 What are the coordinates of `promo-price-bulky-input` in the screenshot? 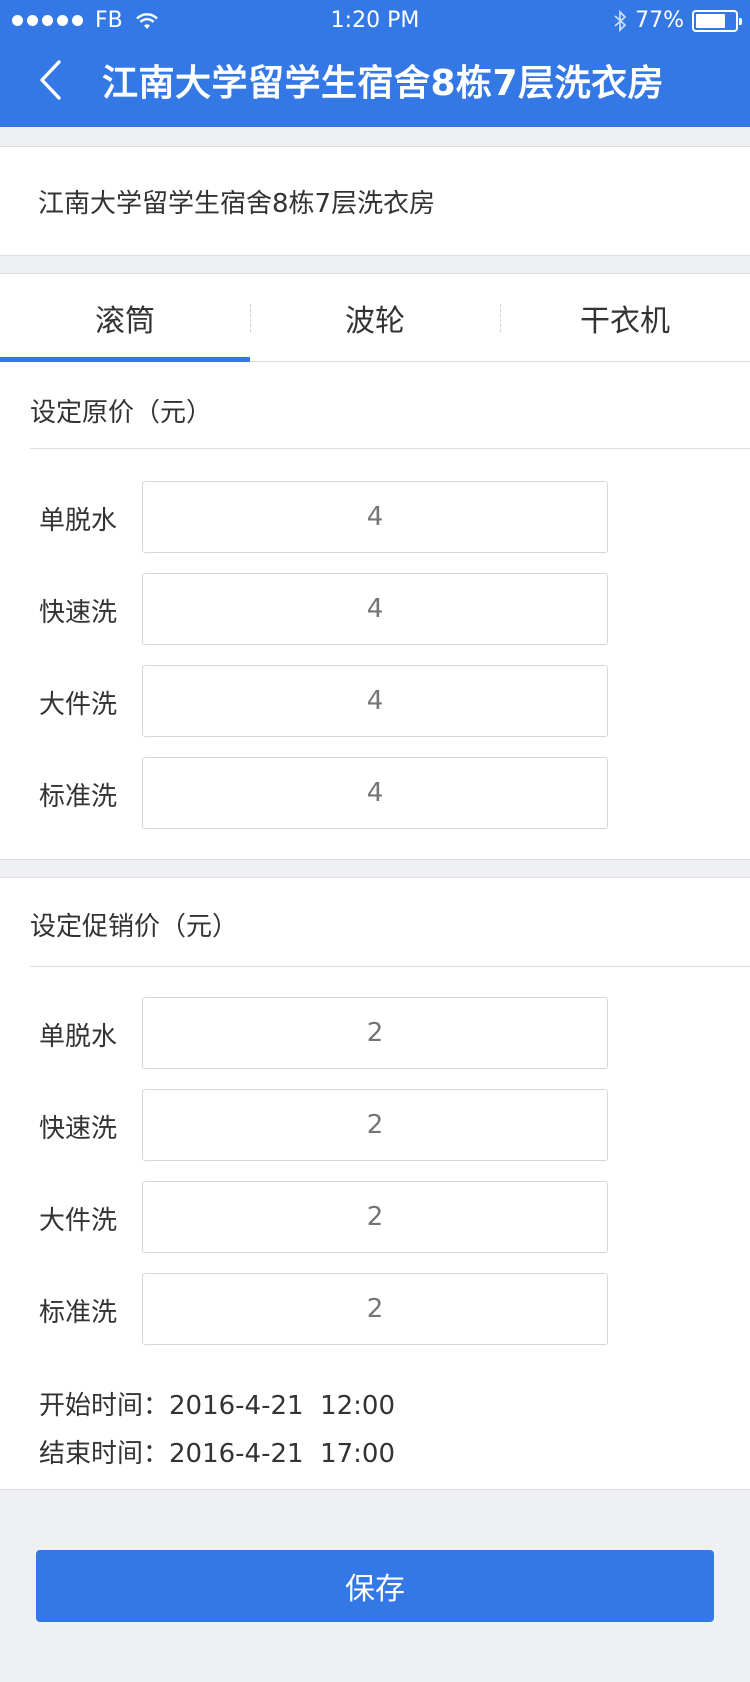 It's located at (375, 1217).